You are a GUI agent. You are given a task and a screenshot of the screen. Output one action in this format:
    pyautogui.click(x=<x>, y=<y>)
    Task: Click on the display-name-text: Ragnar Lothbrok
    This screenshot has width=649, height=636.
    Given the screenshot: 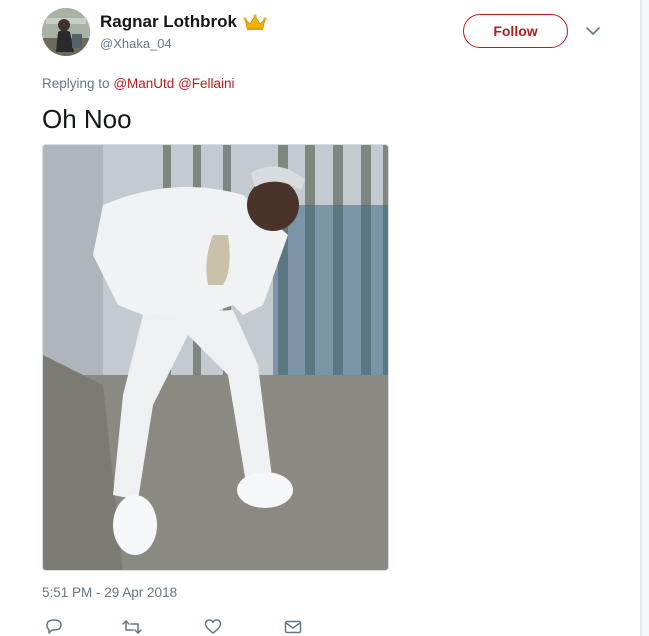 What is the action you would take?
    pyautogui.click(x=168, y=21)
    